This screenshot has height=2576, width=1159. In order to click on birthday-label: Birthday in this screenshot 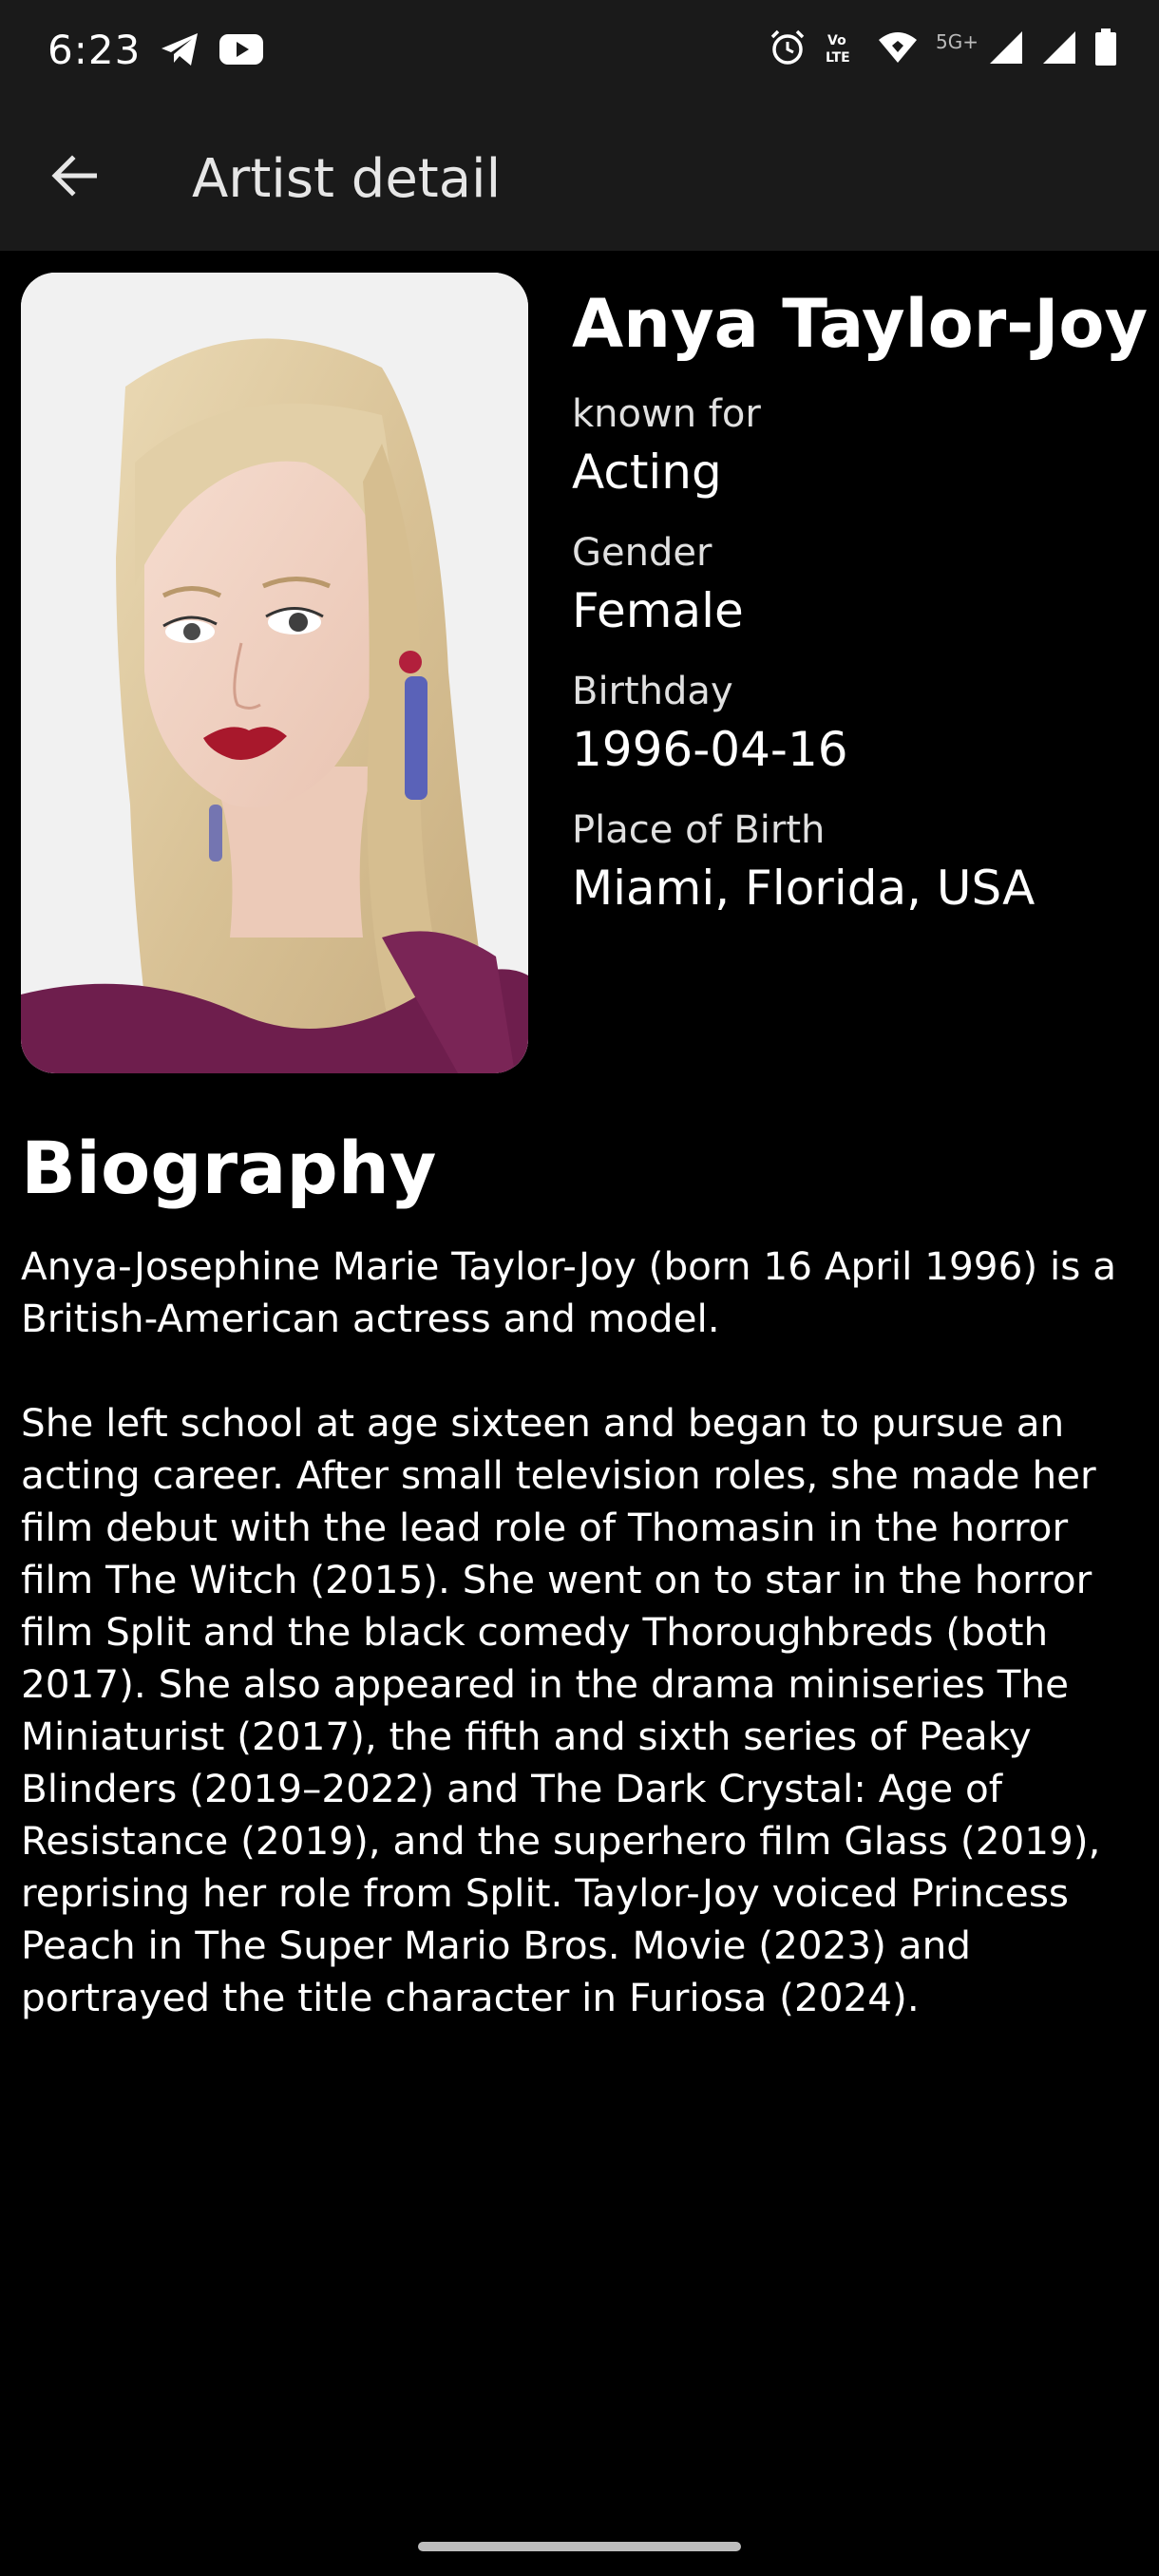, I will do `click(652, 691)`.